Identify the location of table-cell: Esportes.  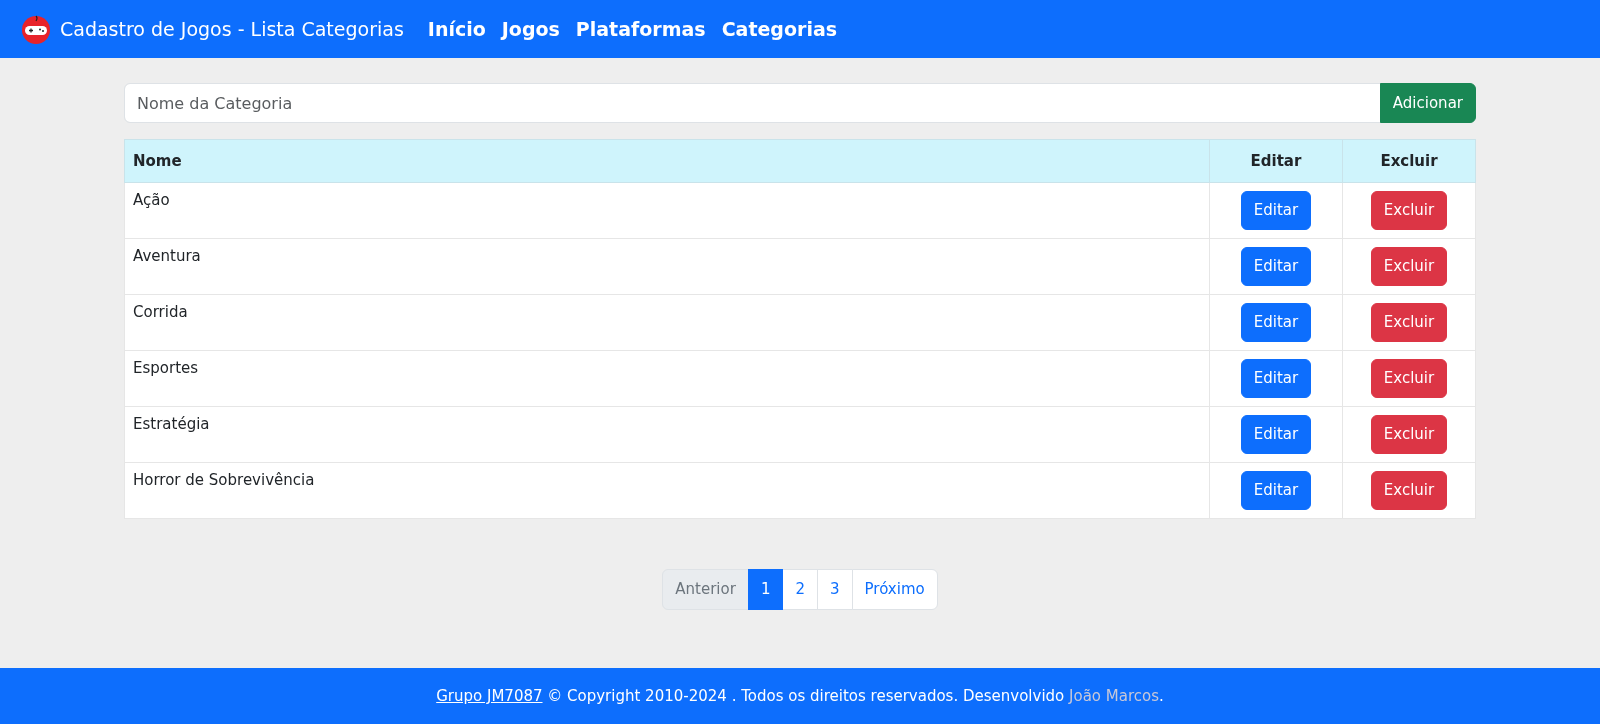
(667, 378).